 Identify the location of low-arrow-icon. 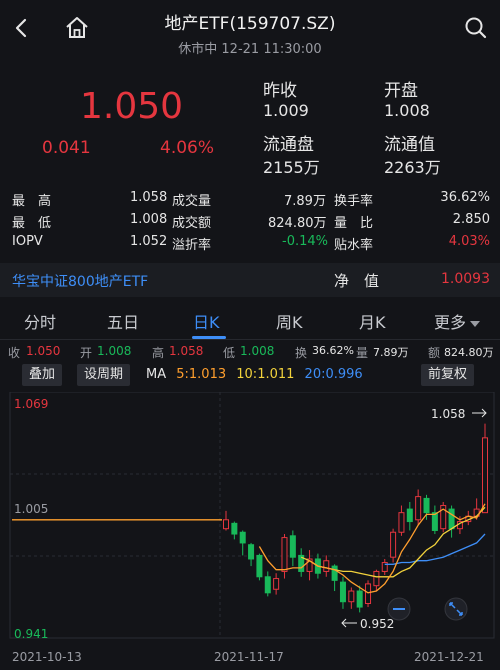
(349, 623).